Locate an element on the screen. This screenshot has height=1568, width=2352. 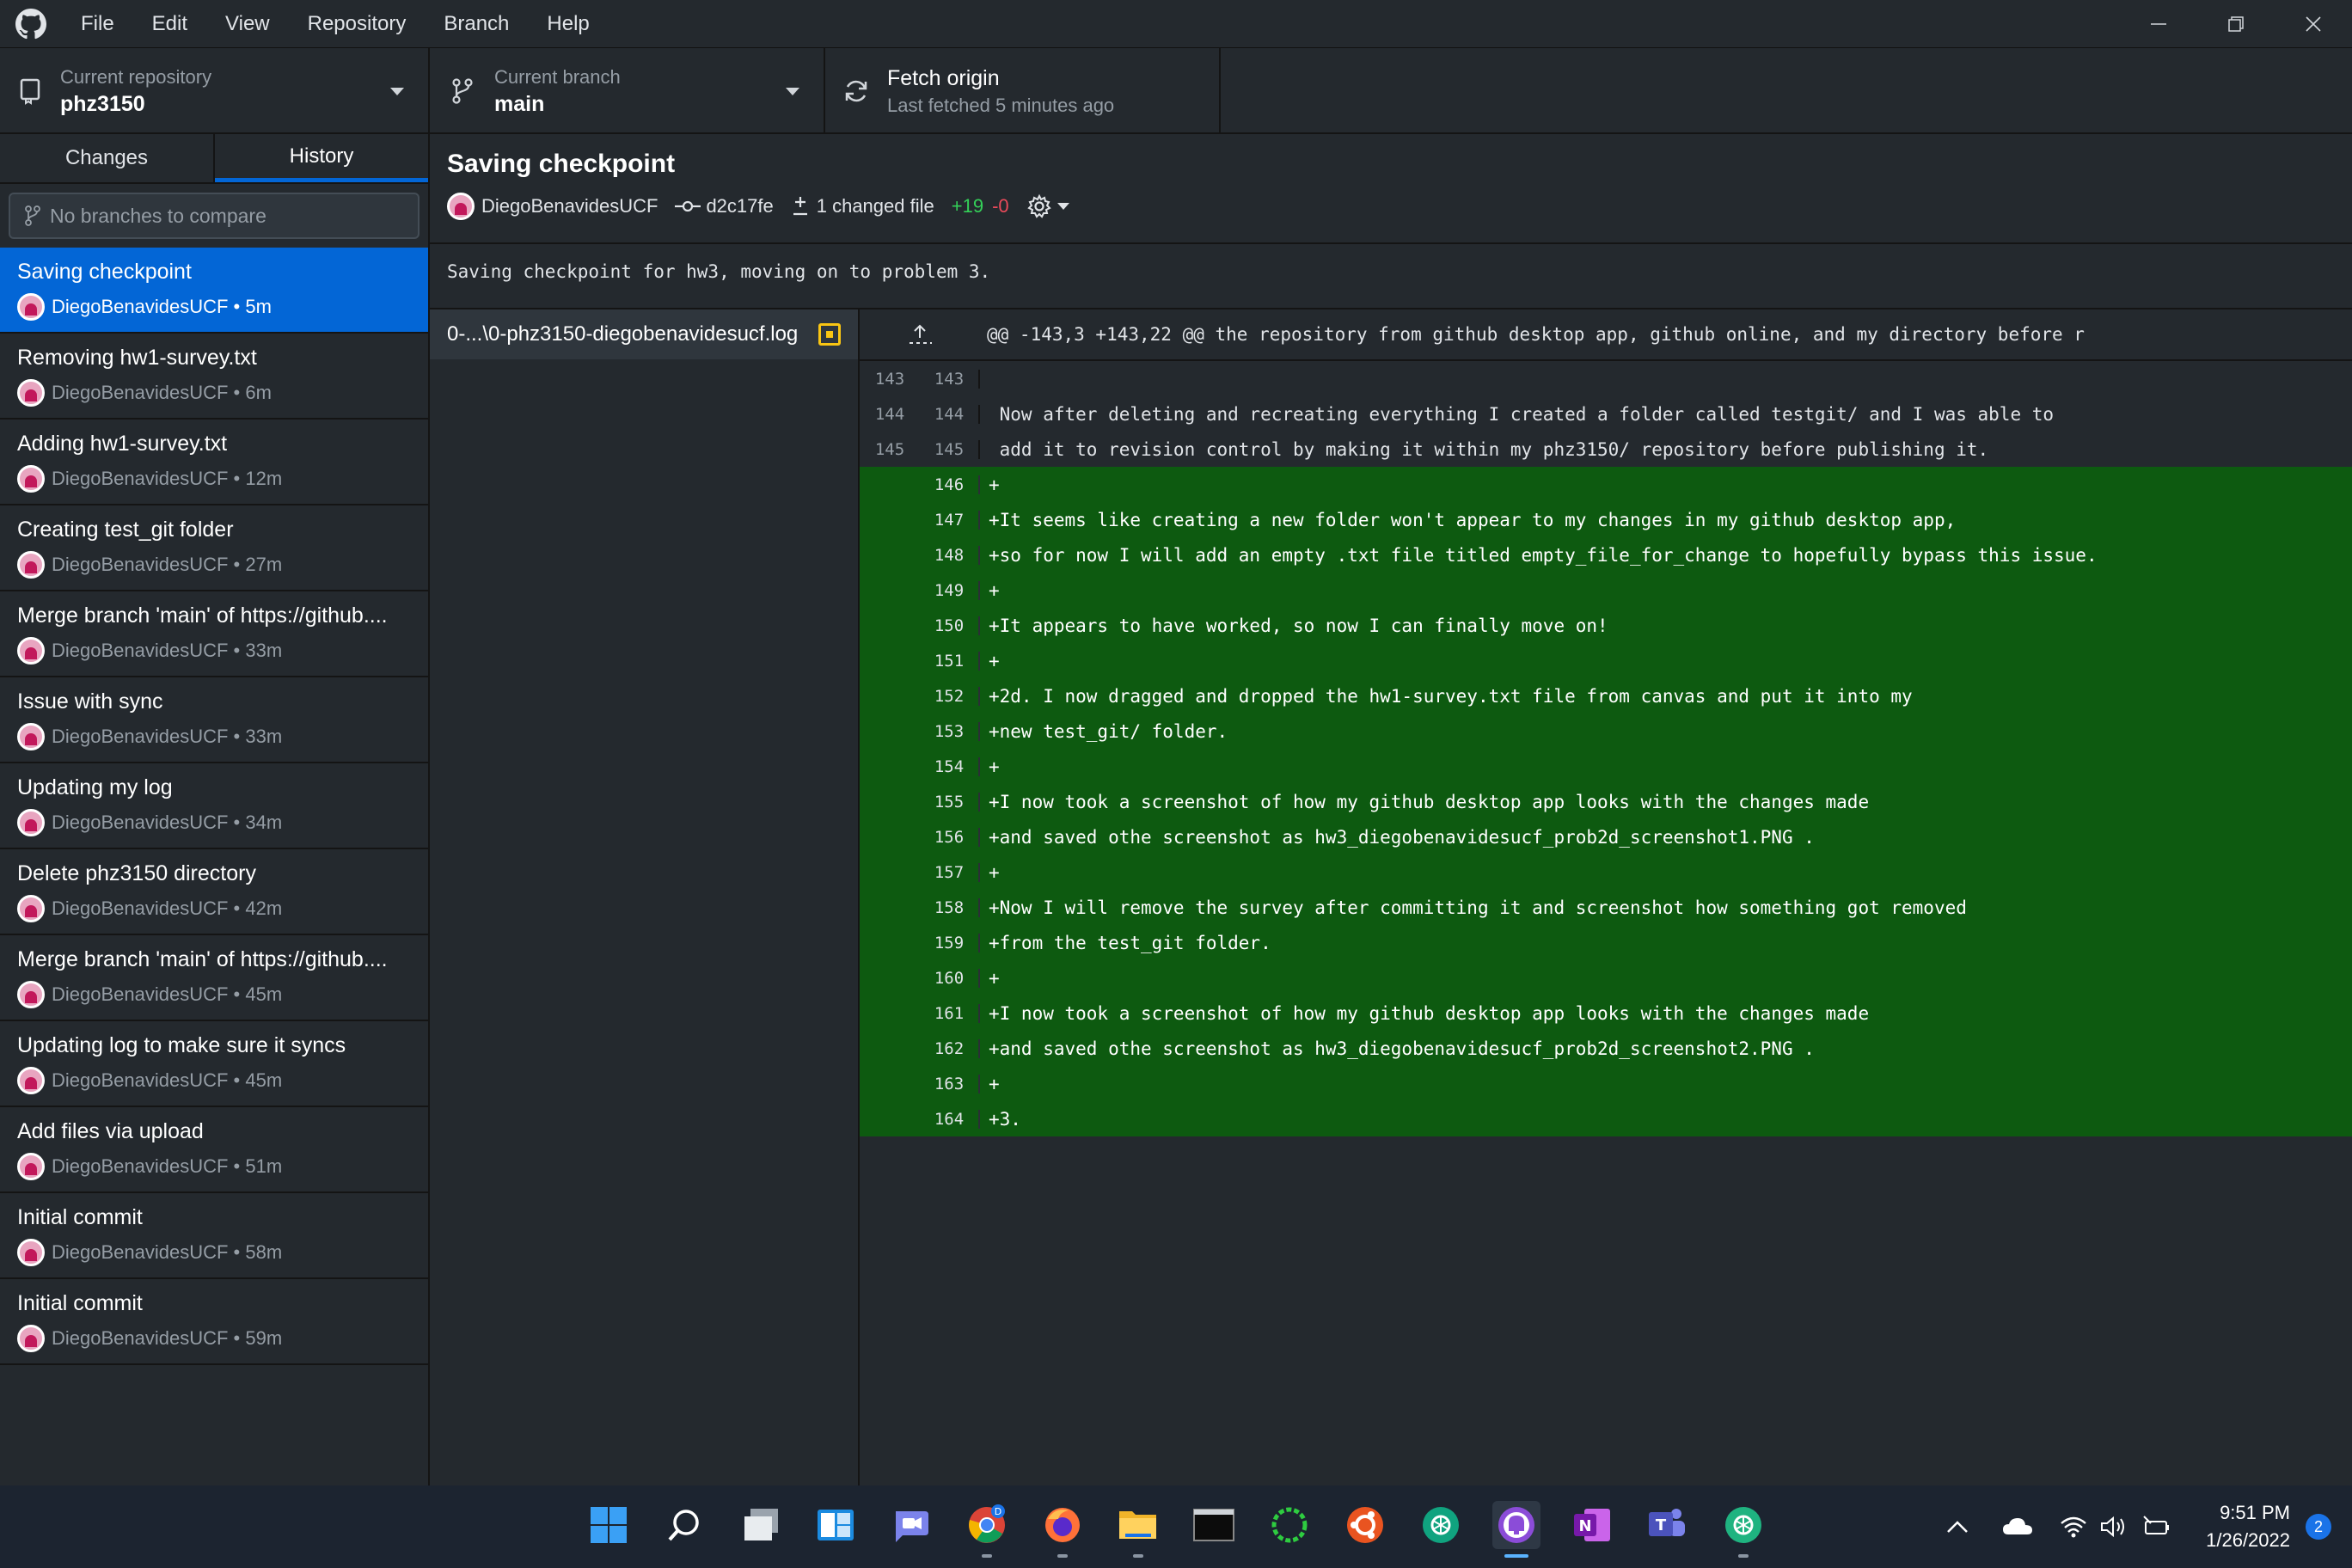
taskbar-chatgpt is located at coordinates (1441, 1525).